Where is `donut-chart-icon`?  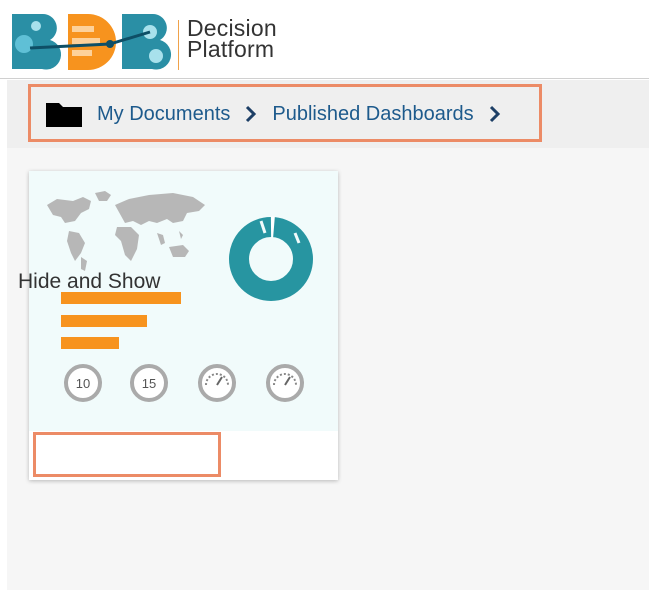
donut-chart-icon is located at coordinates (271, 258).